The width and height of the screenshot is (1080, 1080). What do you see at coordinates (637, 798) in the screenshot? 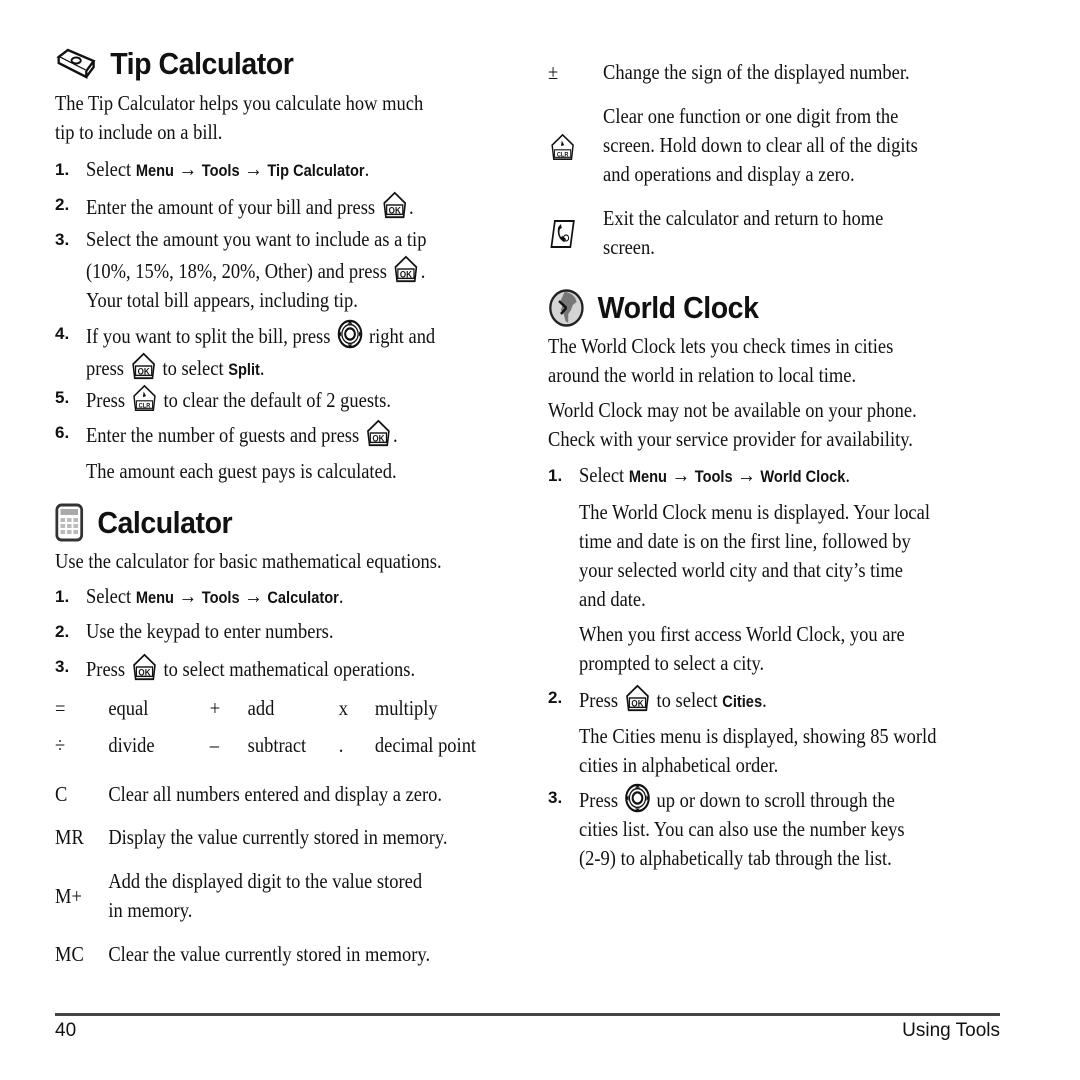
I see `navigation-key-icon` at bounding box center [637, 798].